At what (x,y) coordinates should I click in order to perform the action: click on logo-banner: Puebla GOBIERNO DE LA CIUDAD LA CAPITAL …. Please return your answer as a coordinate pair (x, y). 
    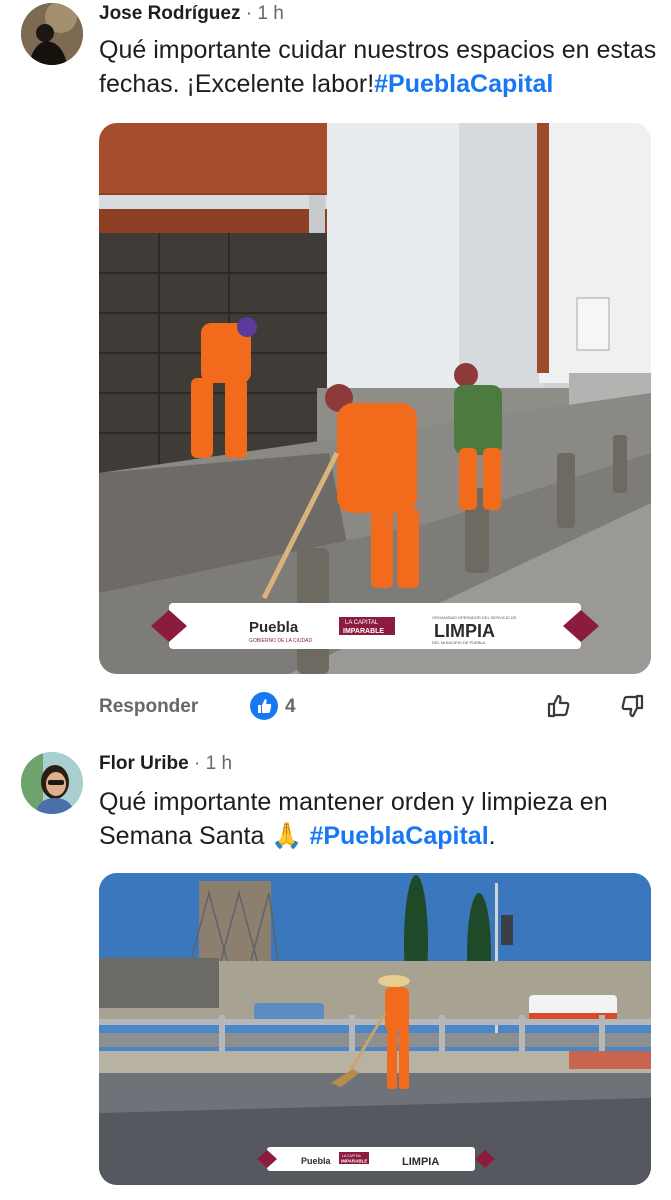
    Looking at the image, I should click on (375, 626).